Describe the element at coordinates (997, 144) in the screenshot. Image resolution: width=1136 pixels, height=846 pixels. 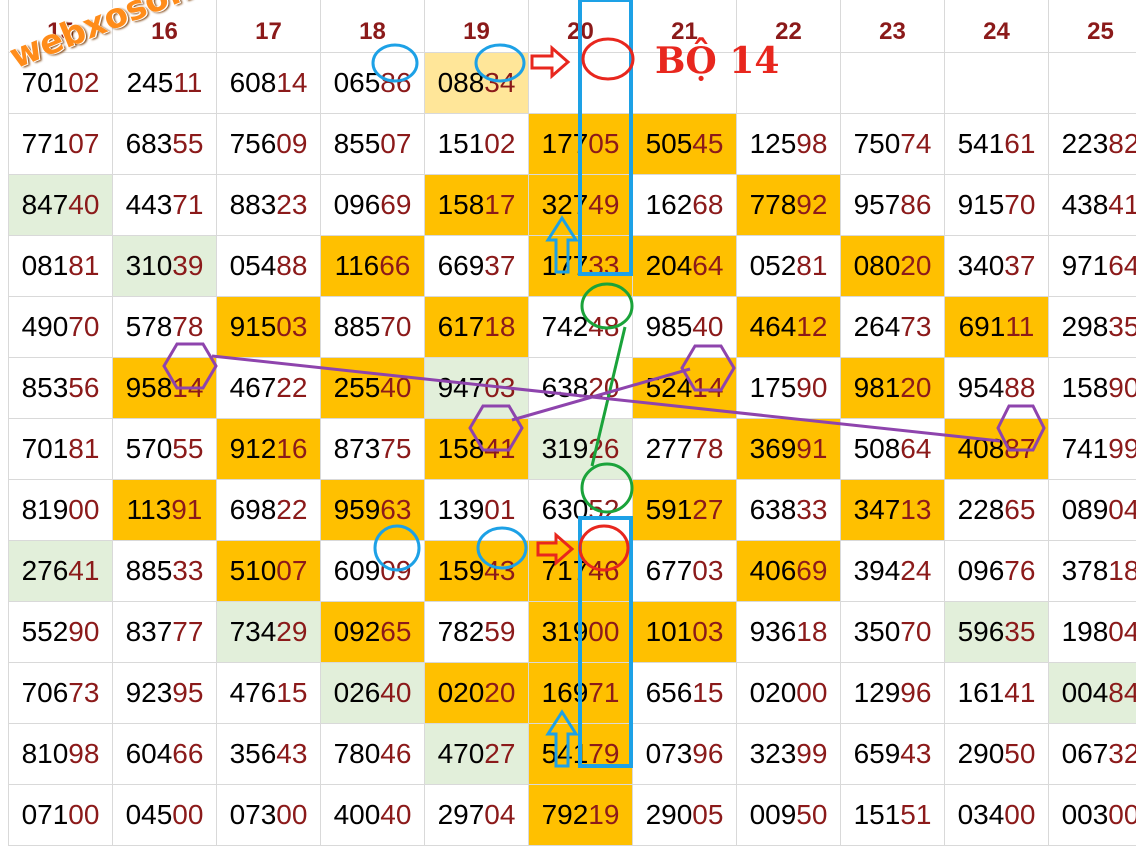
I see `grid-cell: 541 61` at that location.